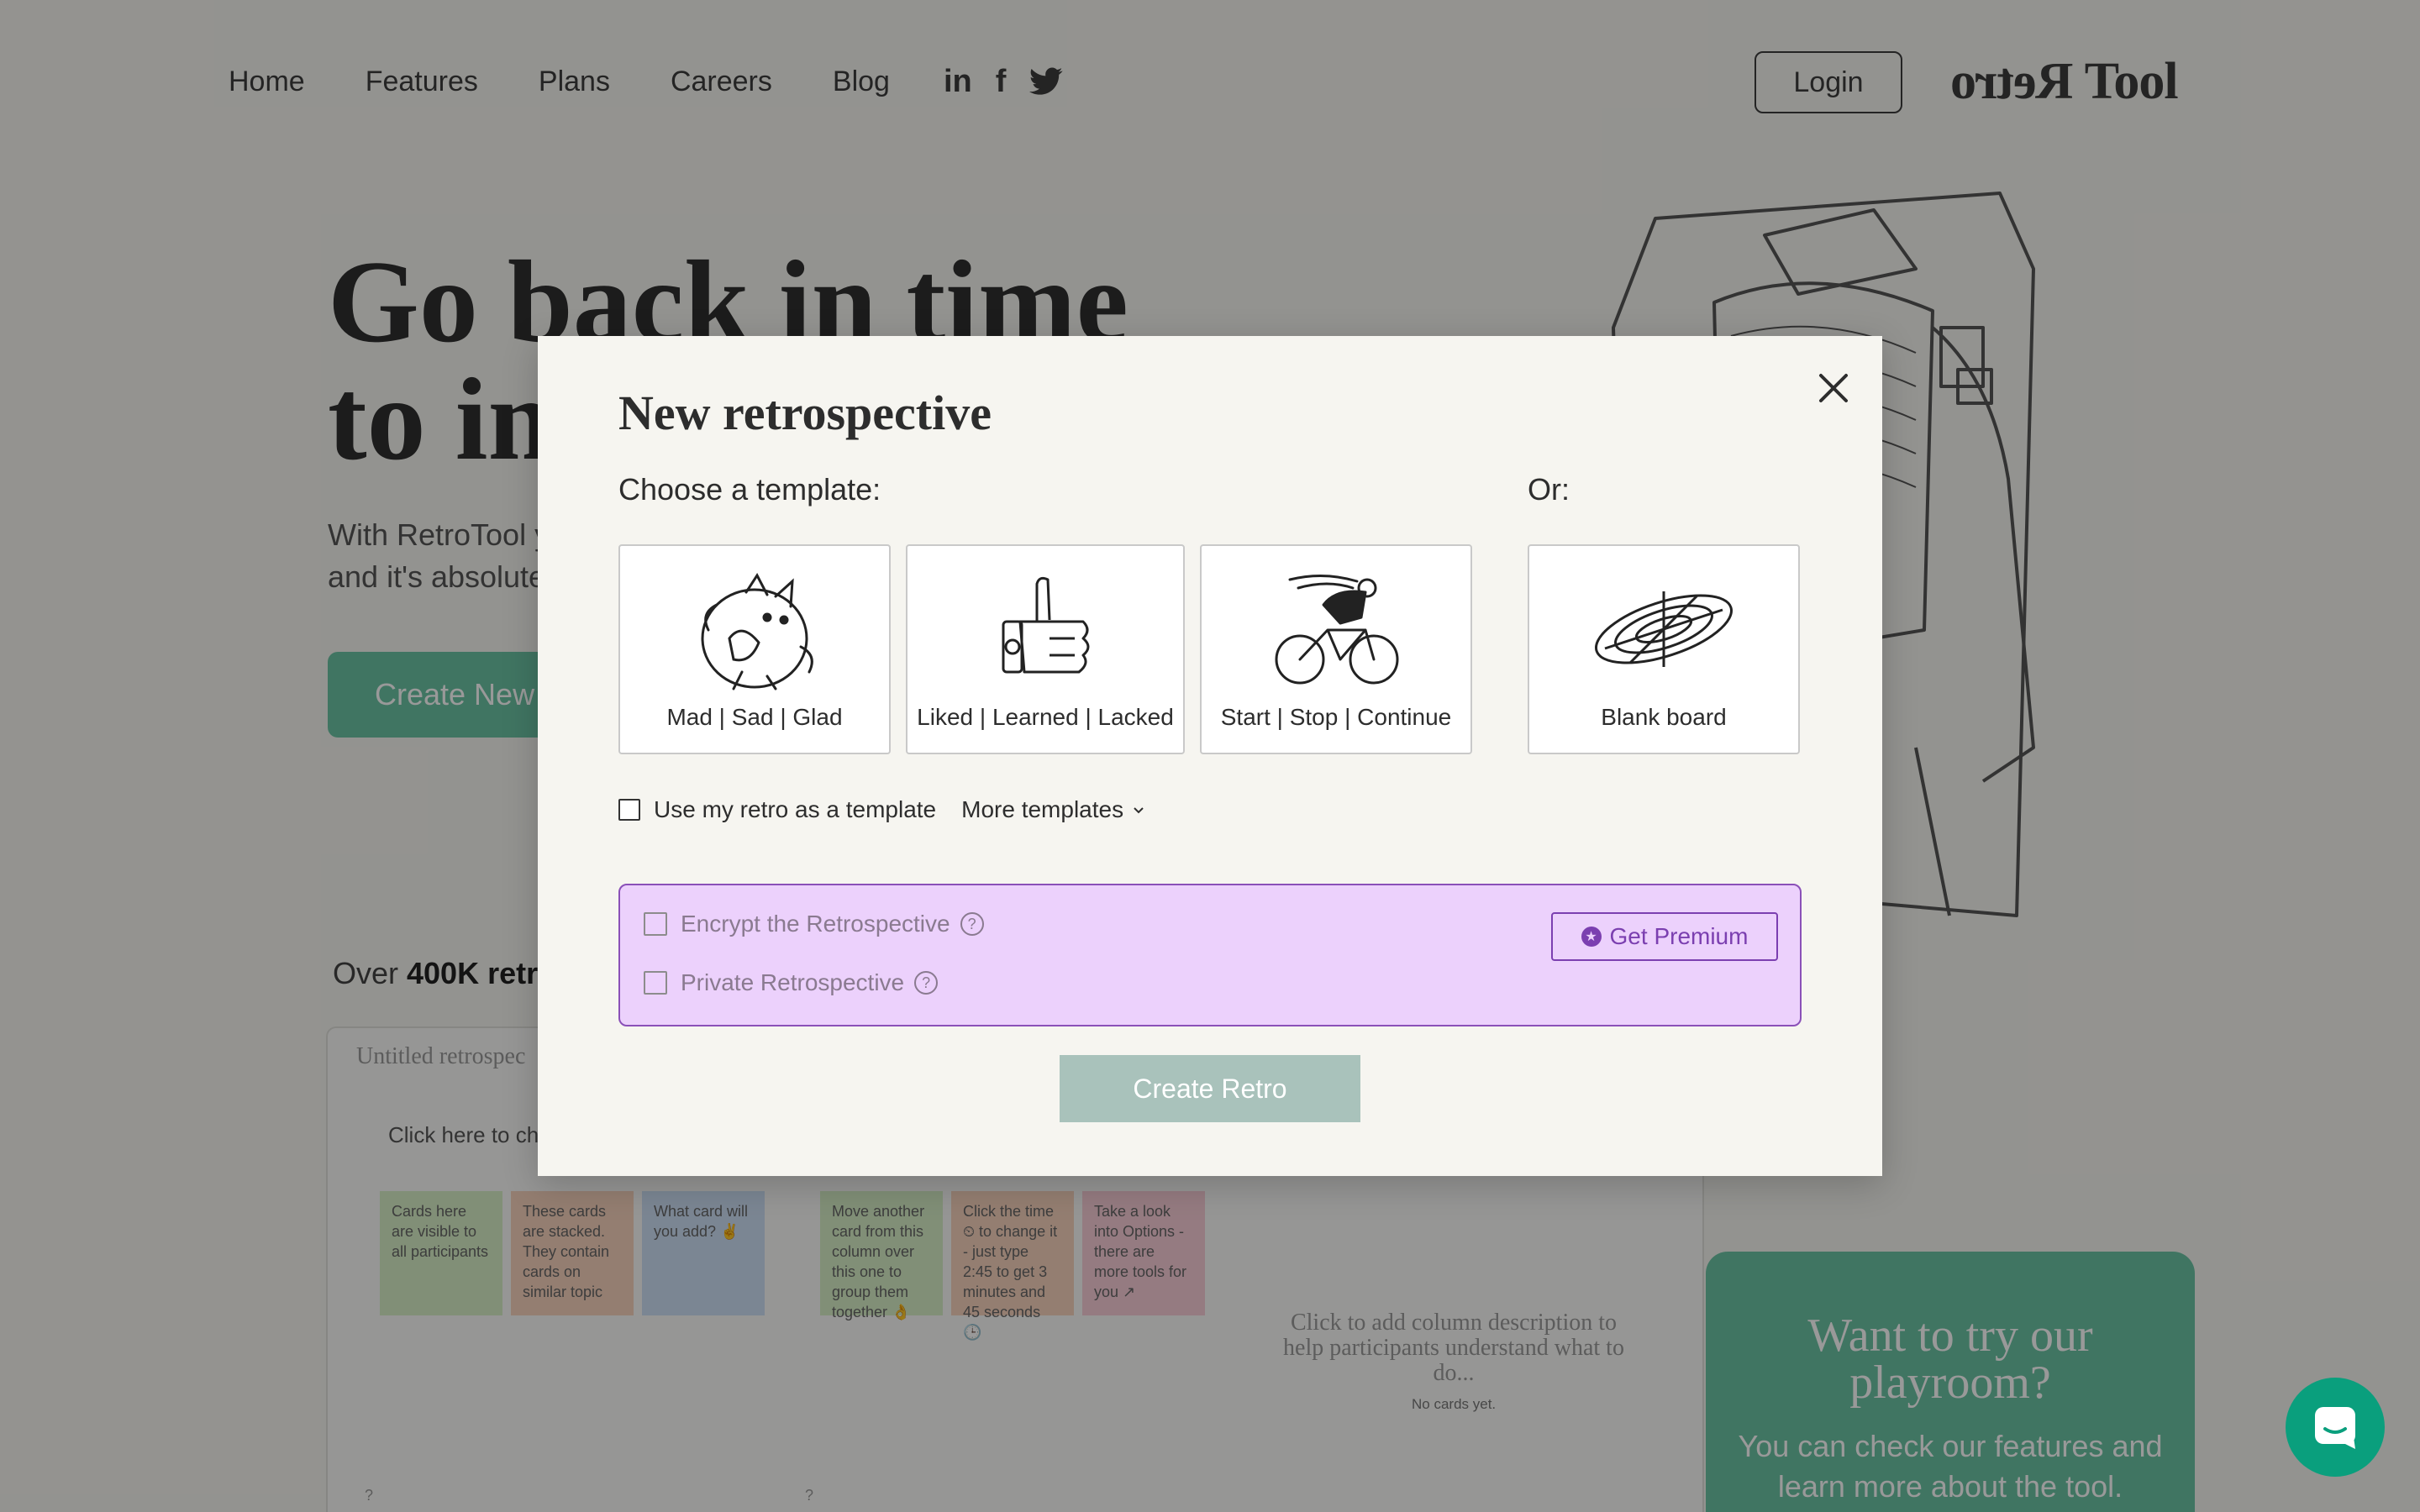 The image size is (2420, 1512). Describe the element at coordinates (1043, 809) in the screenshot. I see `more-templates-label: More templates` at that location.